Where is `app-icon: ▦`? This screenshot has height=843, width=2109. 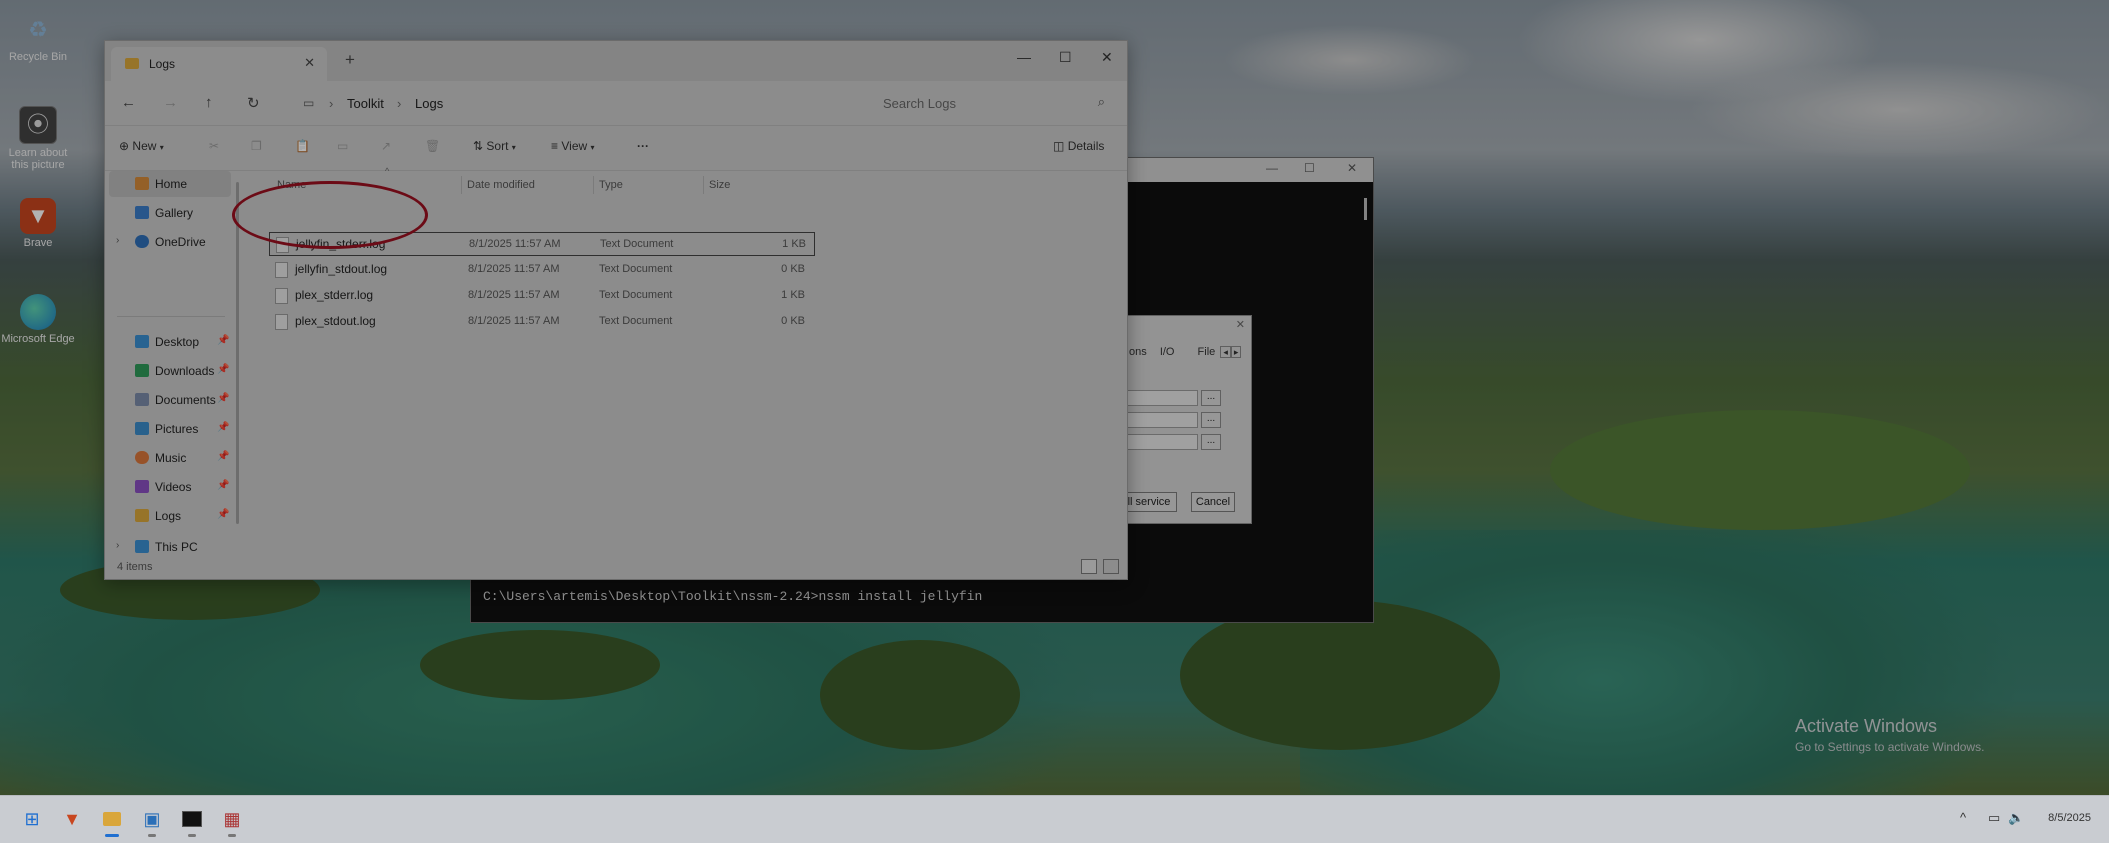
app-icon: ▦ is located at coordinates (232, 820).